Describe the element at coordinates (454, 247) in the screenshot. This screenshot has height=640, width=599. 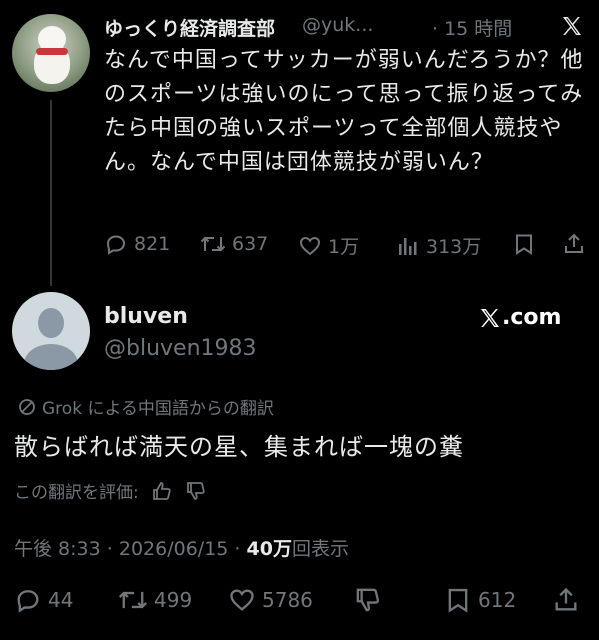
I see `views-count: 313万` at that location.